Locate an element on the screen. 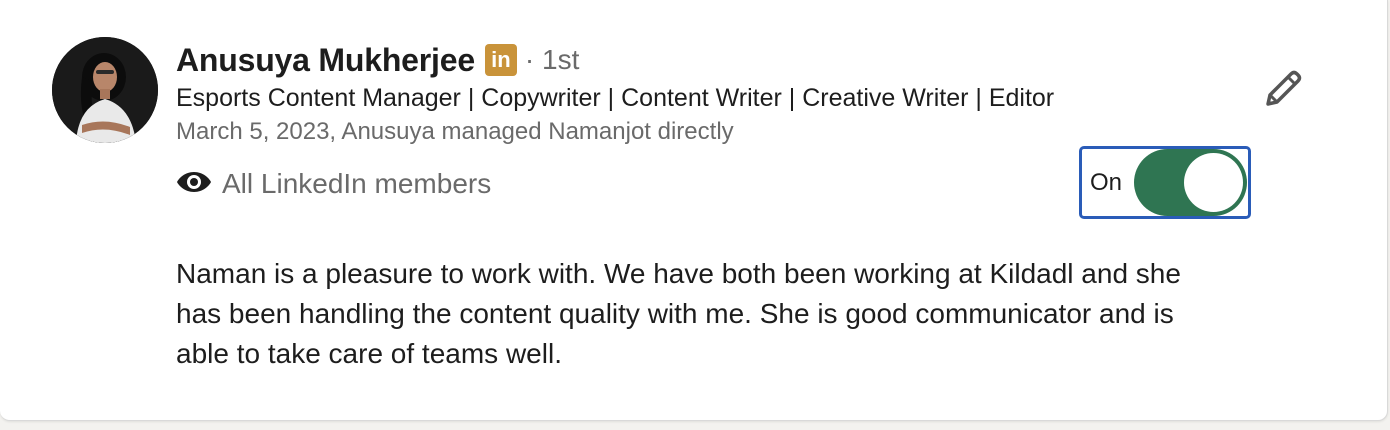  visibility-toggle: On is located at coordinates (1165, 182).